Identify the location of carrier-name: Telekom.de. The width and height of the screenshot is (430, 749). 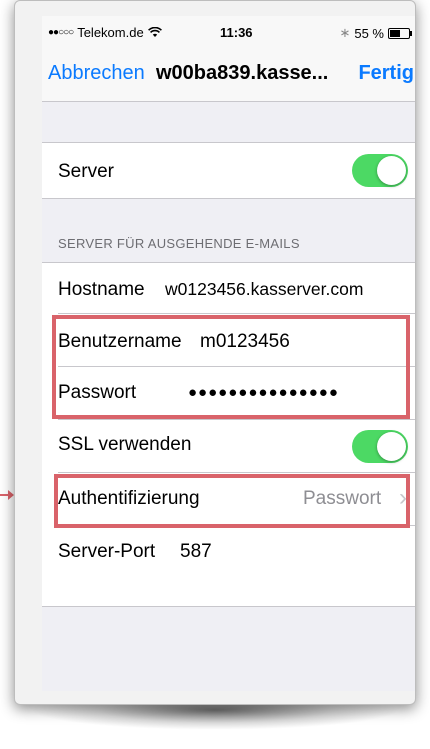
(110, 32).